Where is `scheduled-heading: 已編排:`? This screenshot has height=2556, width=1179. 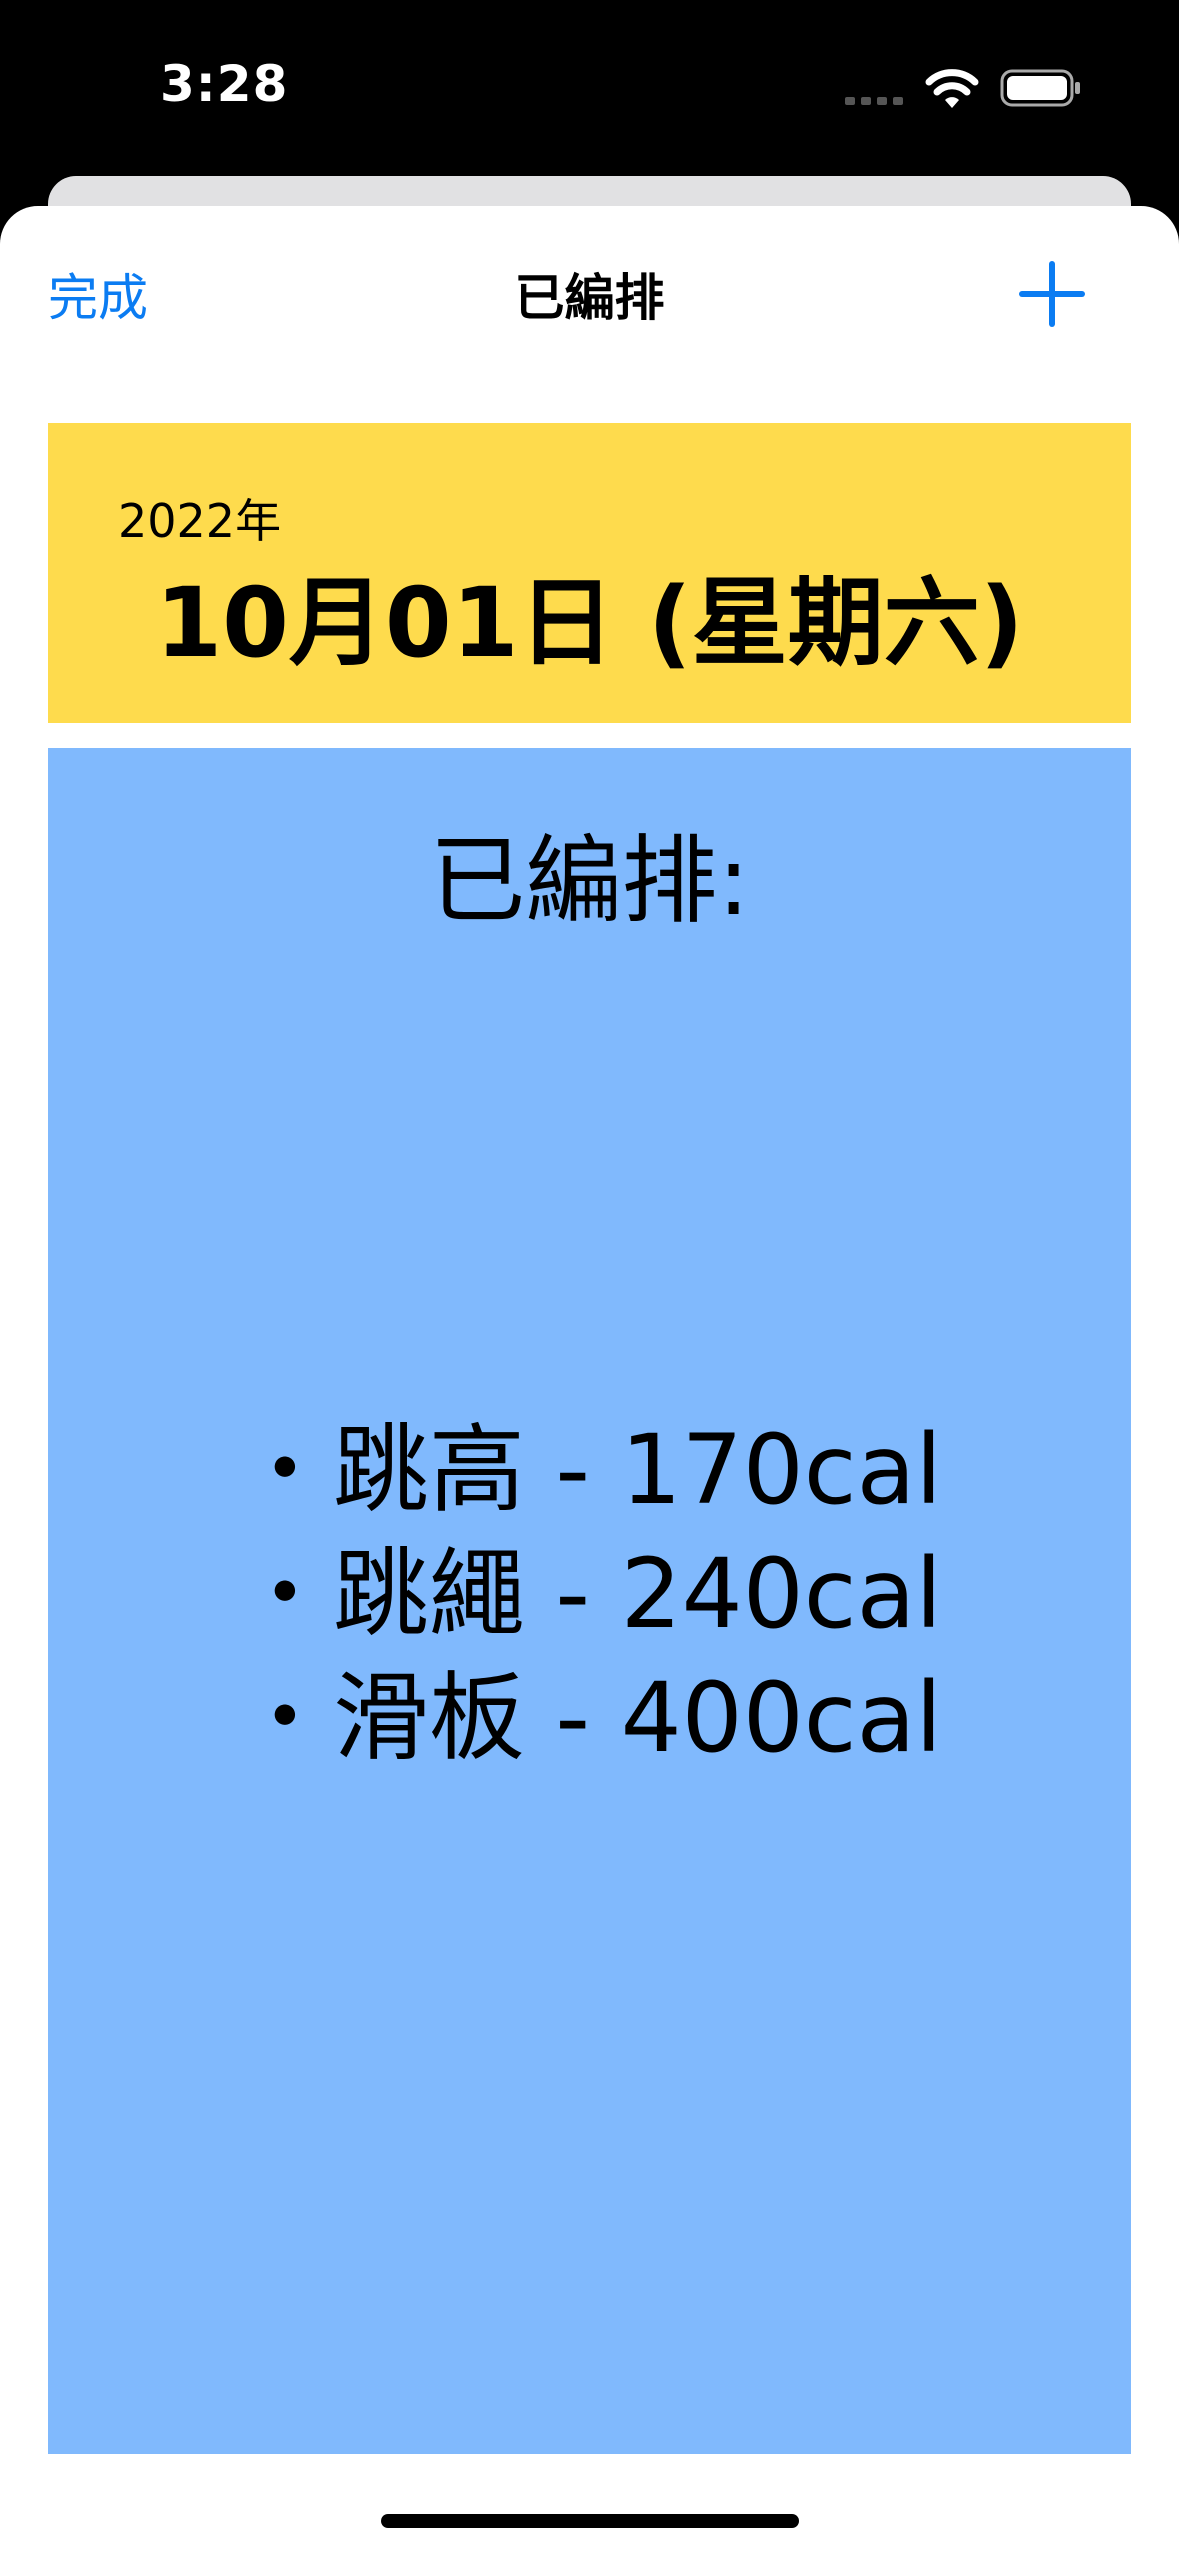 scheduled-heading: 已編排: is located at coordinates (589, 881).